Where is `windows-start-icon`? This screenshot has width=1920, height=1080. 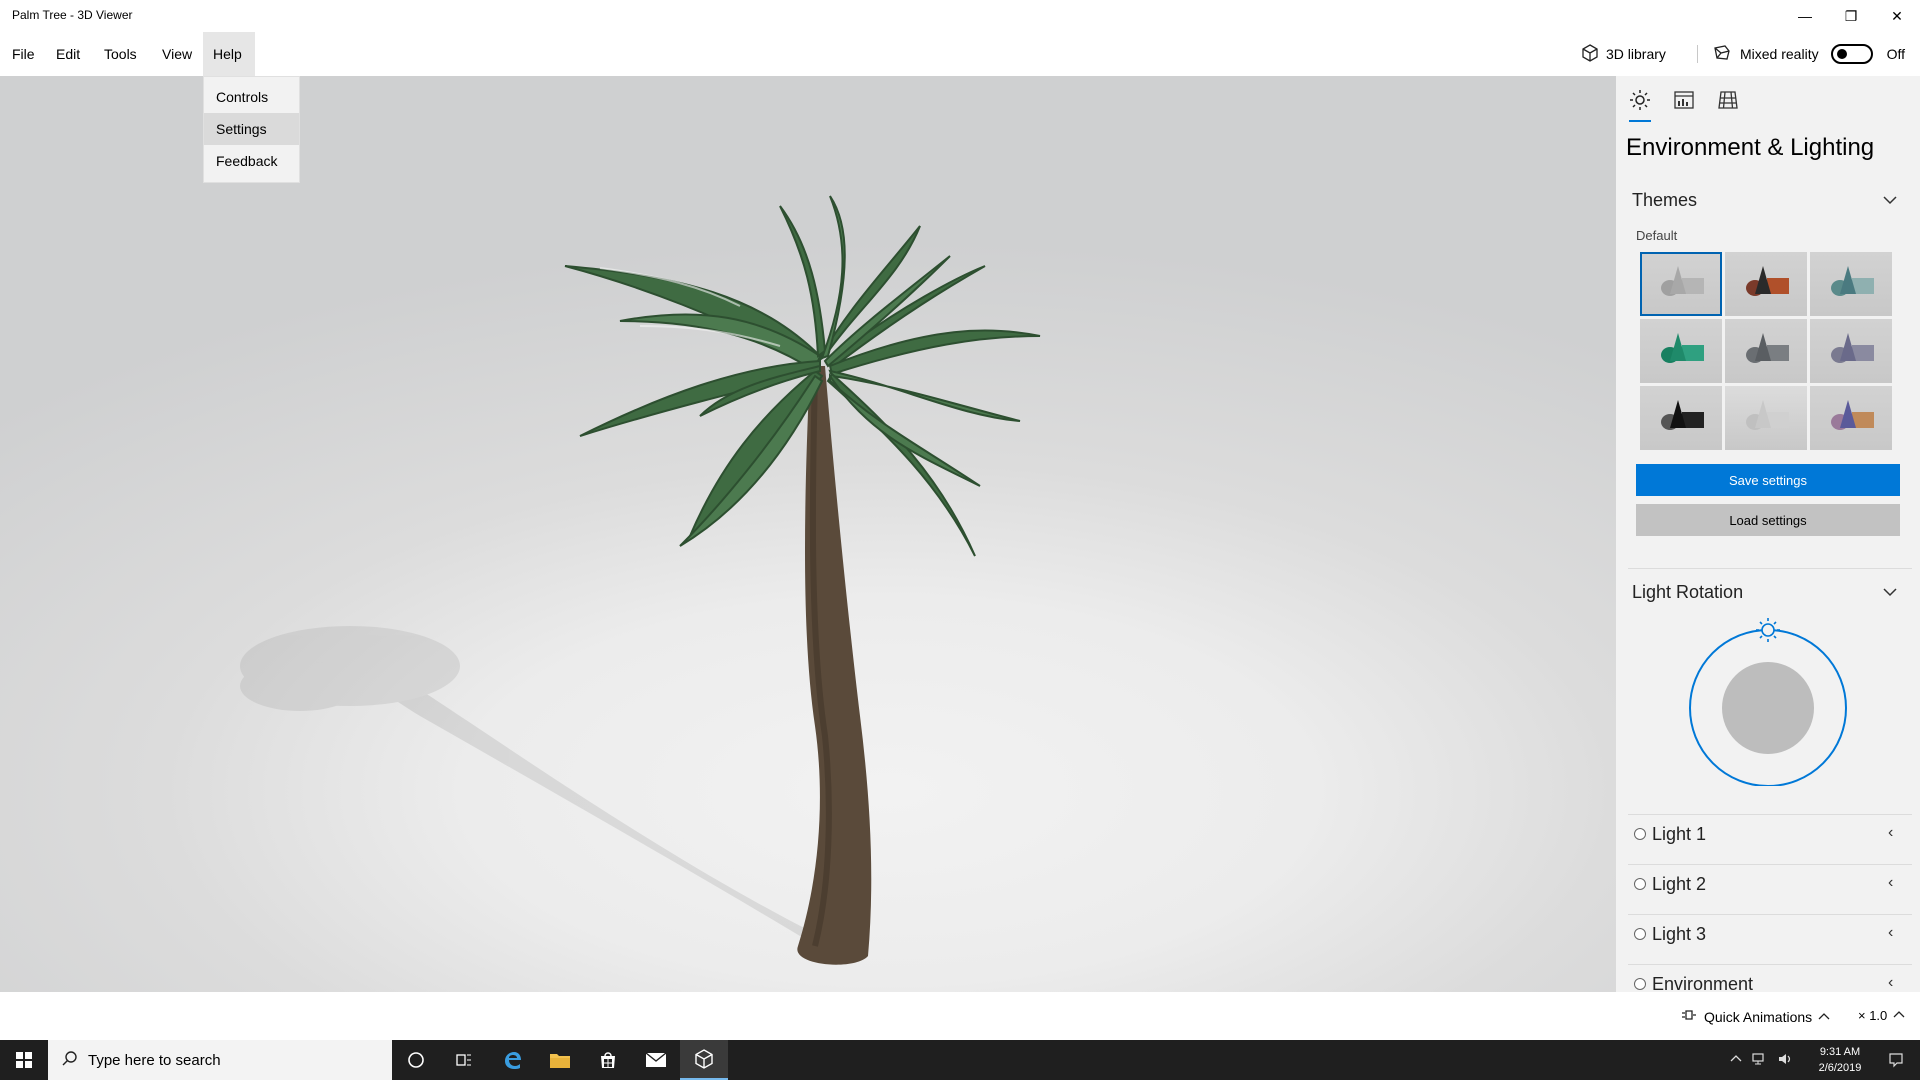
windows-start-icon is located at coordinates (24, 1060).